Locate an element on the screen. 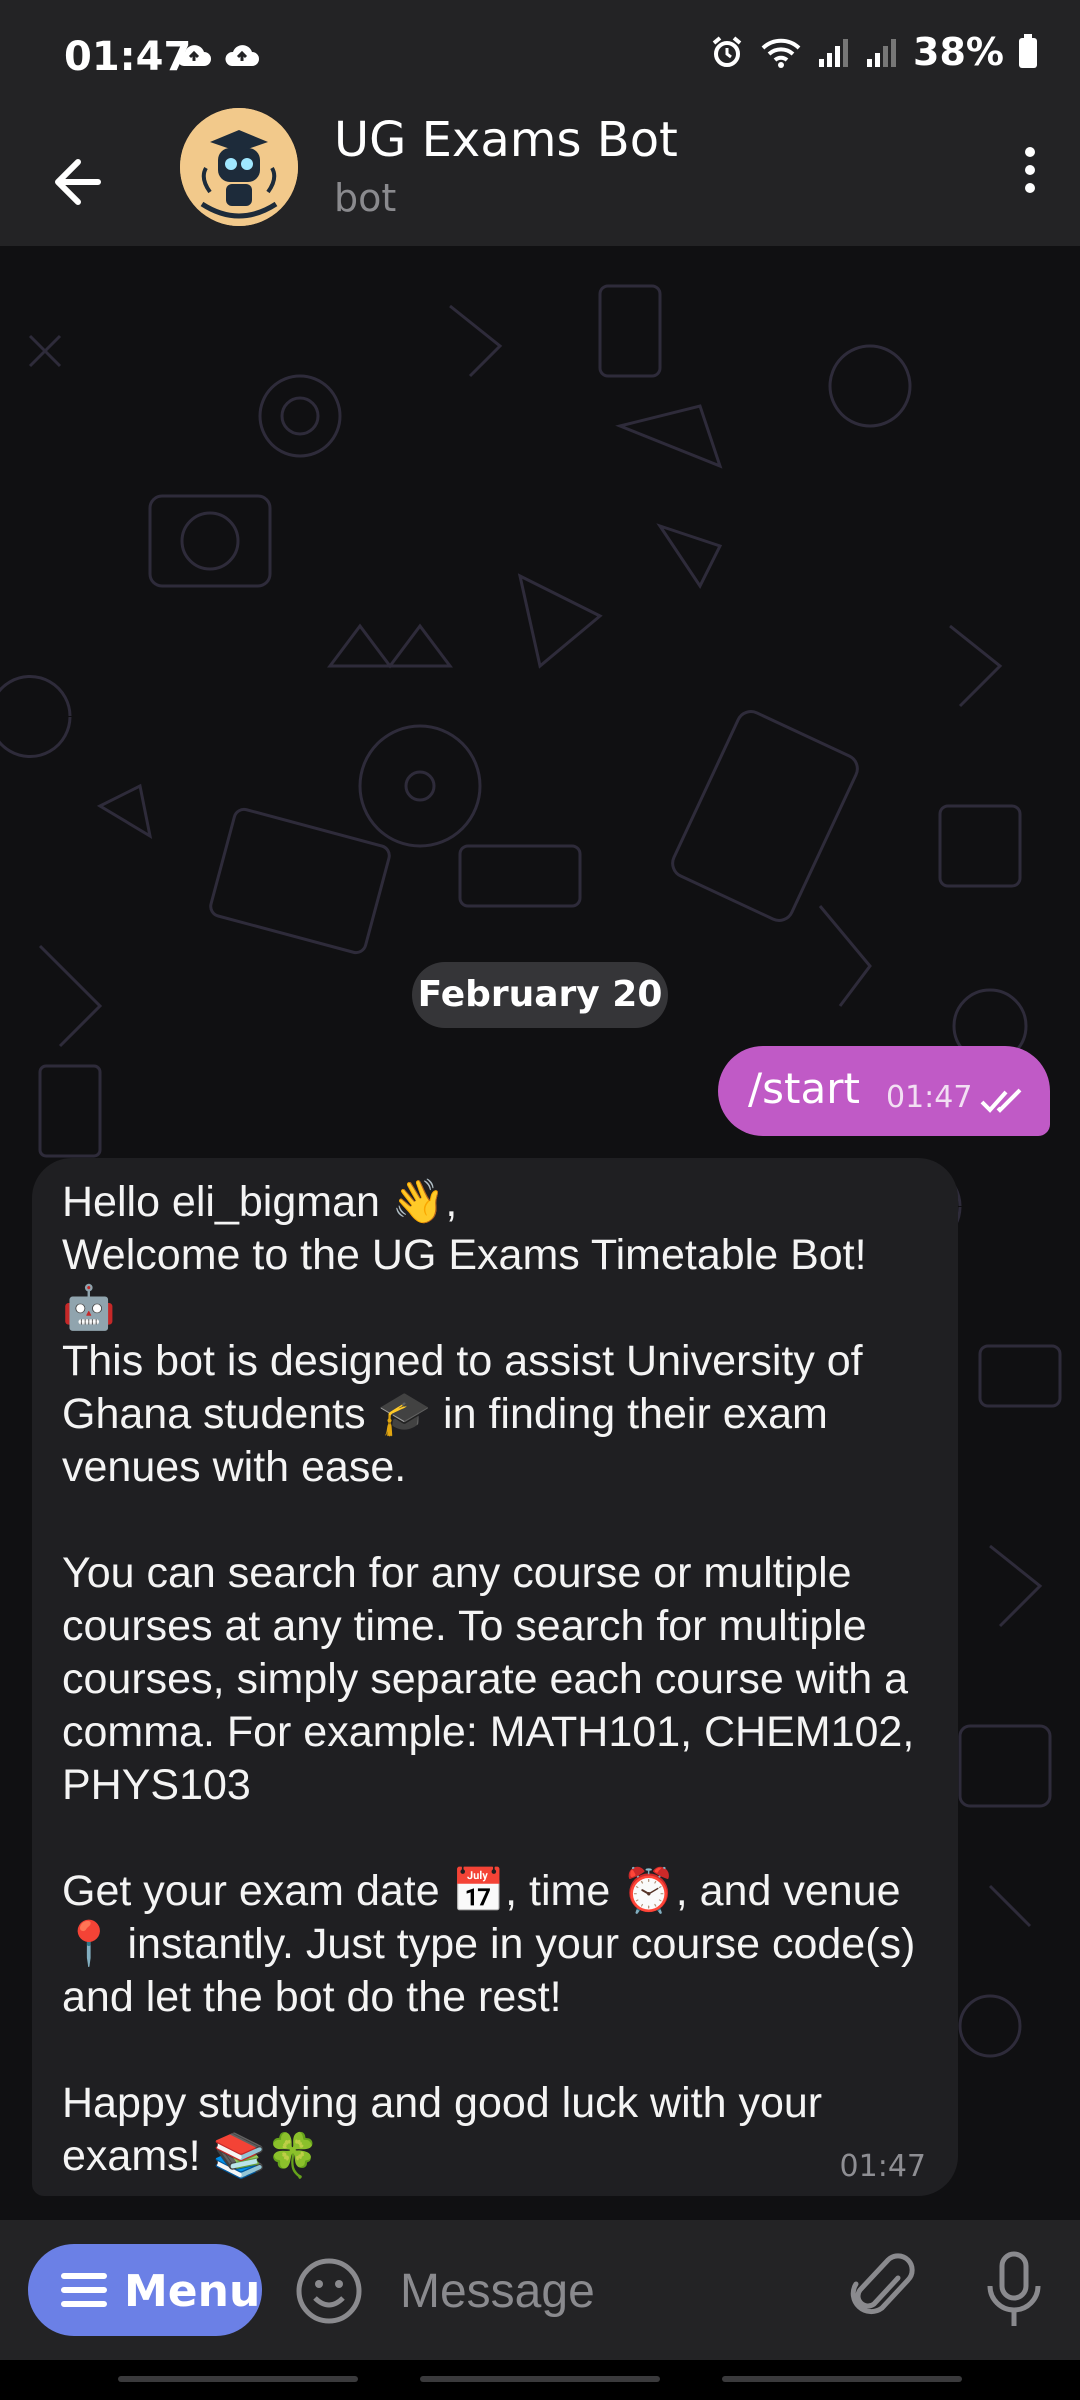 This screenshot has width=1080, height=2400. robot-graduate-icon is located at coordinates (239, 167).